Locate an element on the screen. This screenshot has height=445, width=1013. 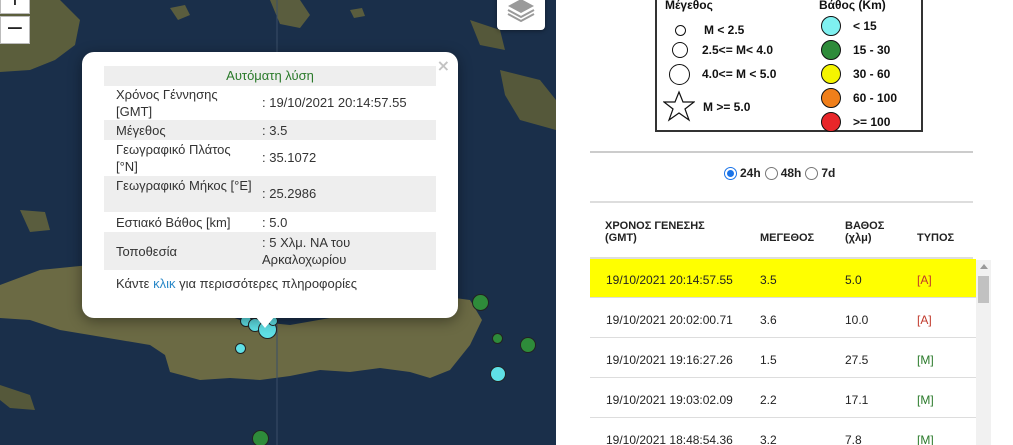
layers-button is located at coordinates (521, 15).